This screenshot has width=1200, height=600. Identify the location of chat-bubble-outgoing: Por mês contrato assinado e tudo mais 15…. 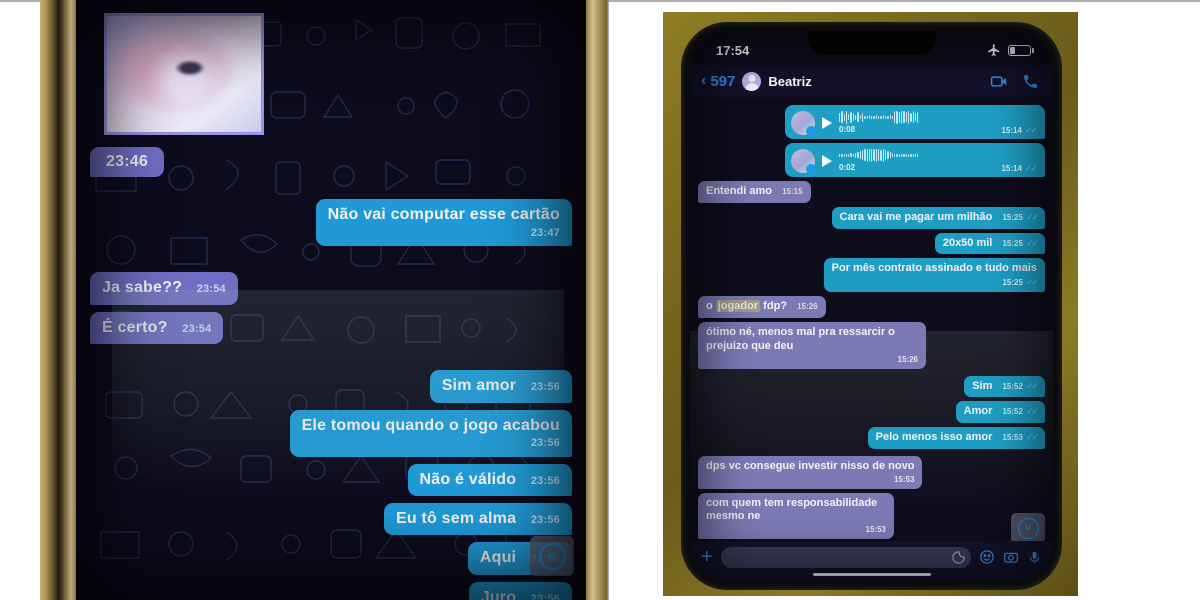
(934, 275).